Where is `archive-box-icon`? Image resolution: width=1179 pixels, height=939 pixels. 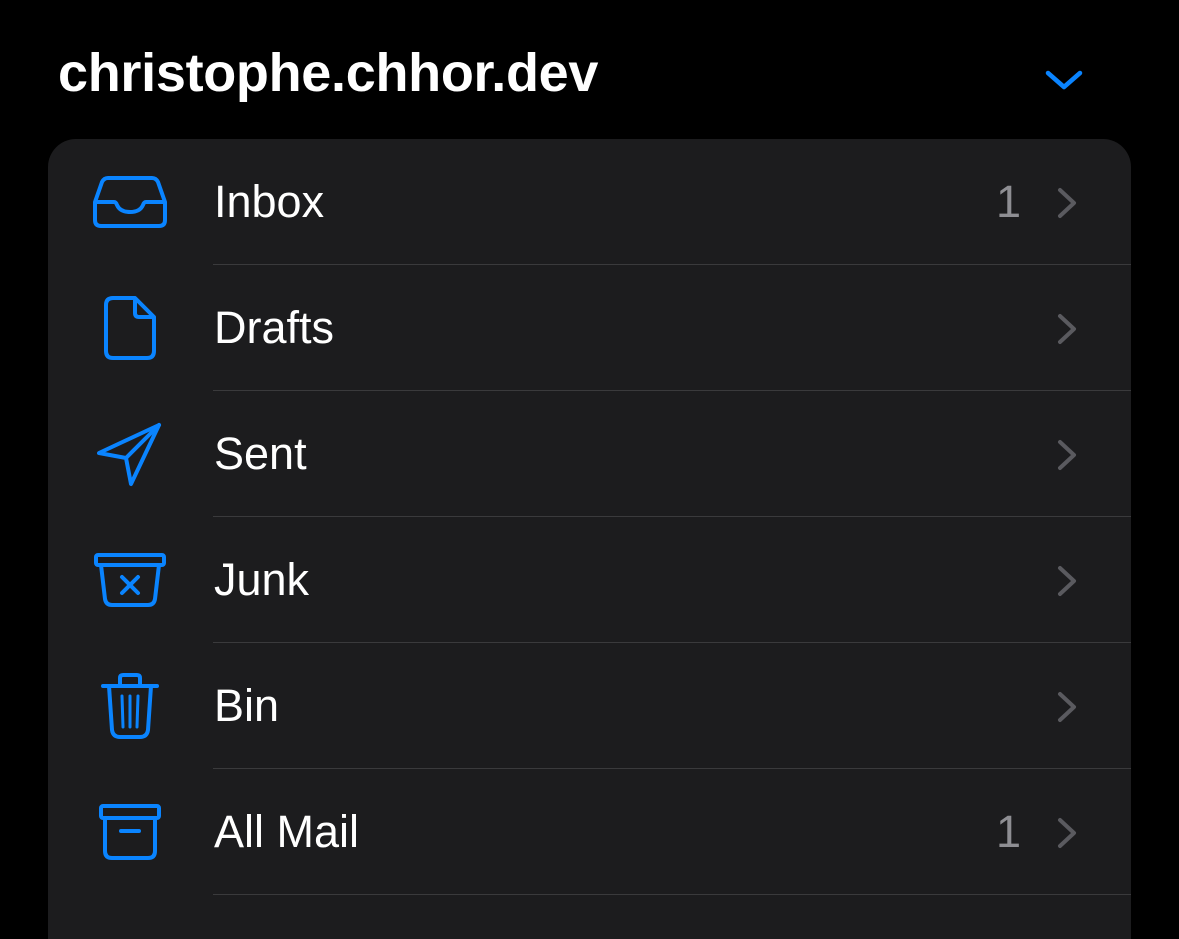 archive-box-icon is located at coordinates (130, 832).